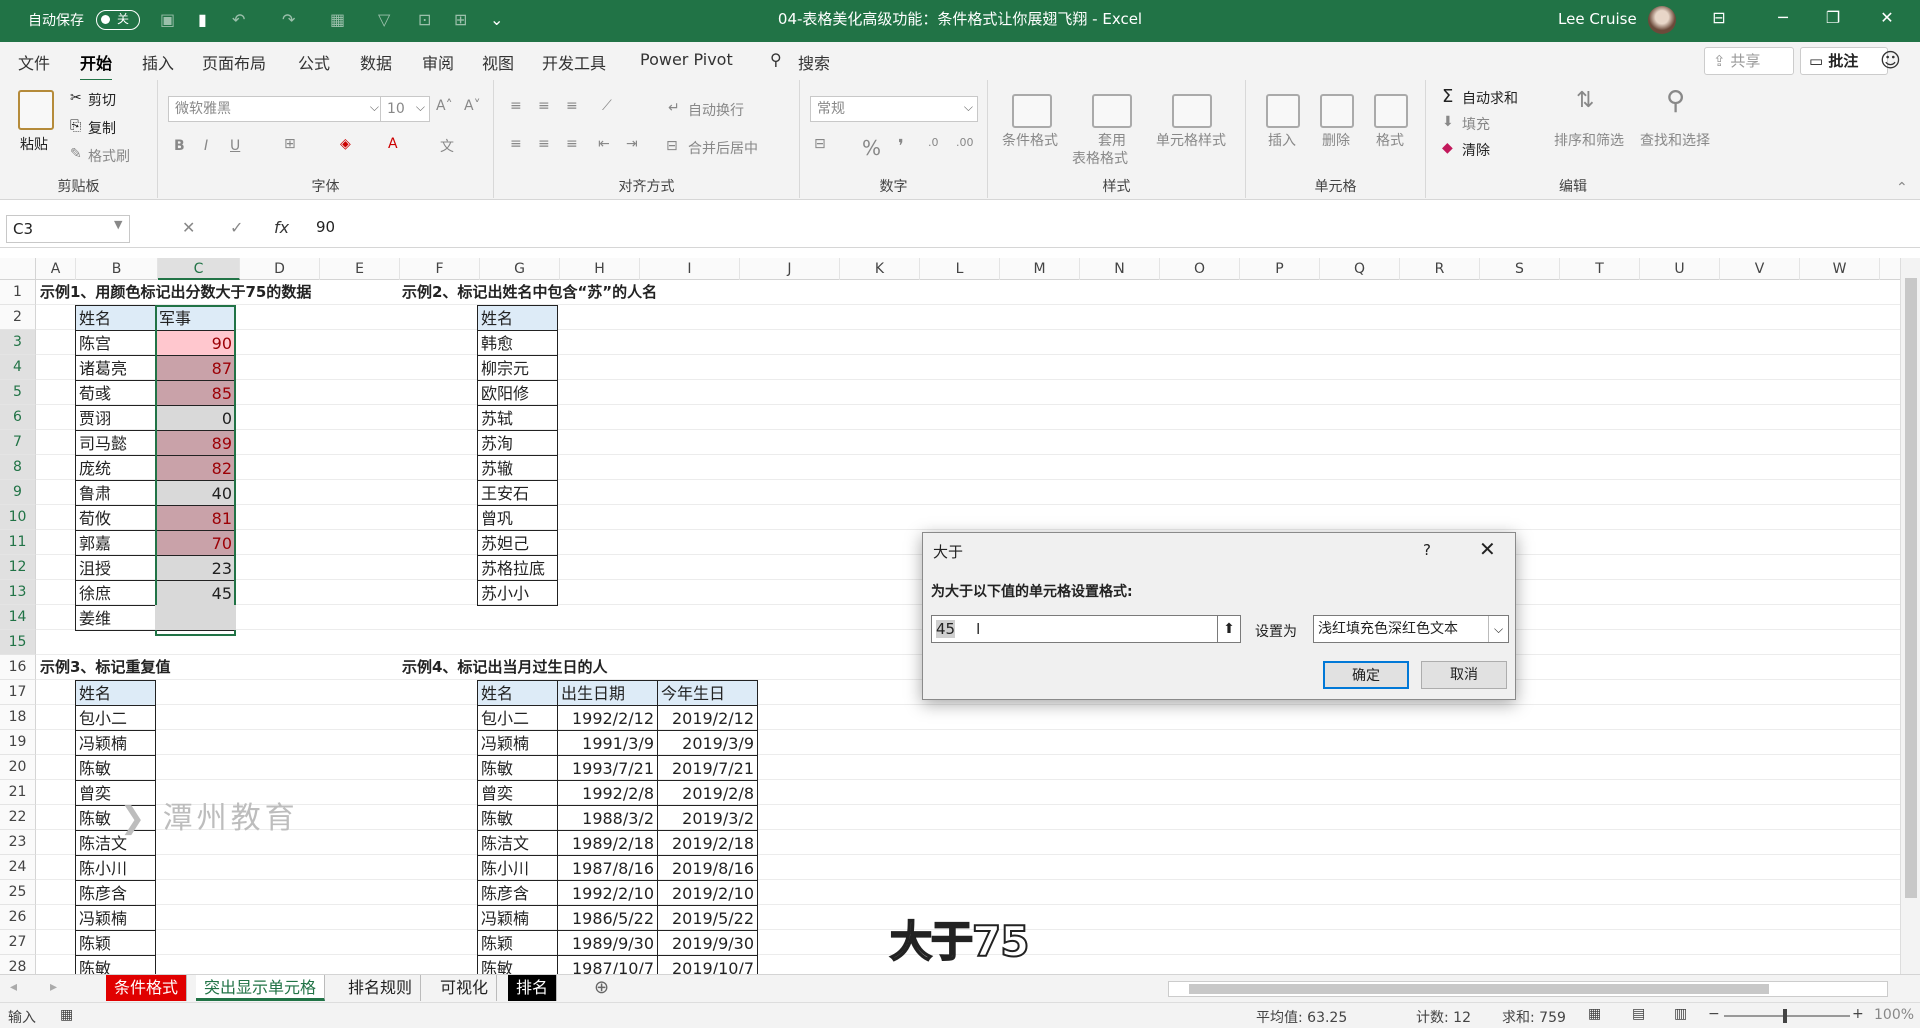 The image size is (1920, 1028). I want to click on row-header: 17, so click(18, 692).